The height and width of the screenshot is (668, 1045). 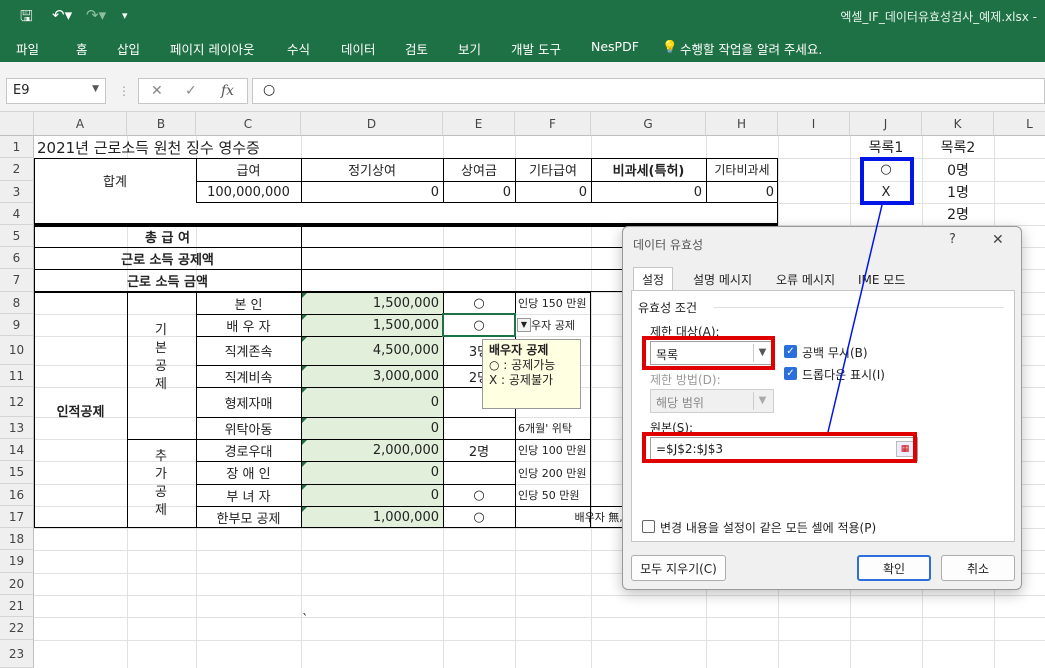 I want to click on tell-me-box: 수행할 작업을 알려 주세요., so click(x=751, y=48).